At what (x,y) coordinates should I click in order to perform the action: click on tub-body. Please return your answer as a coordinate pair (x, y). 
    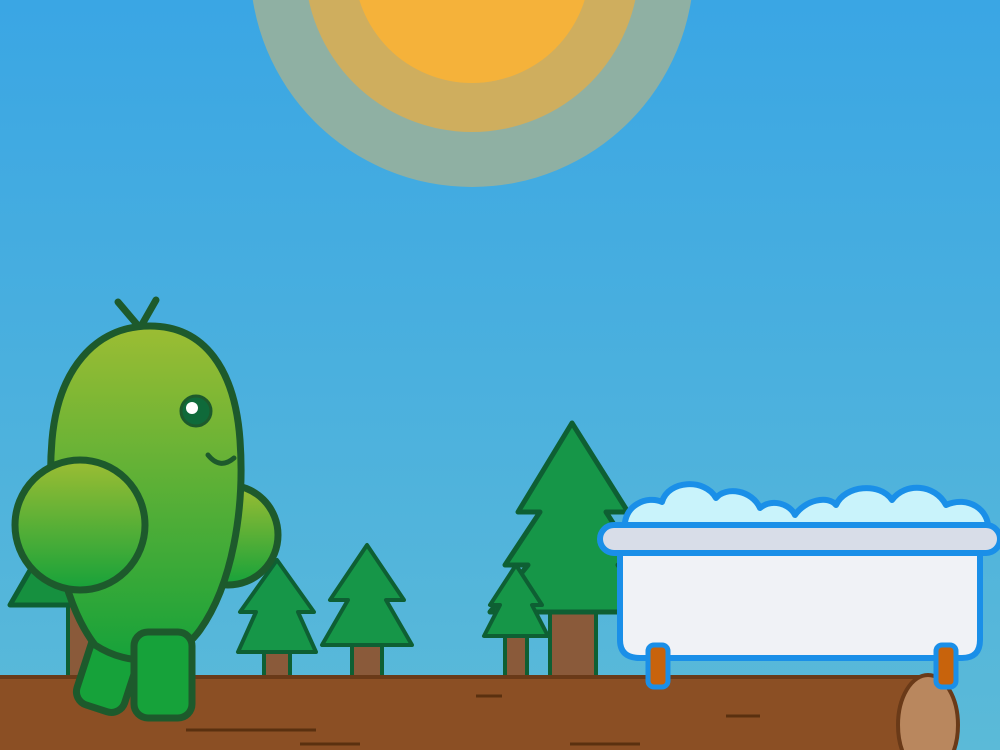
    Looking at the image, I should click on (800, 601).